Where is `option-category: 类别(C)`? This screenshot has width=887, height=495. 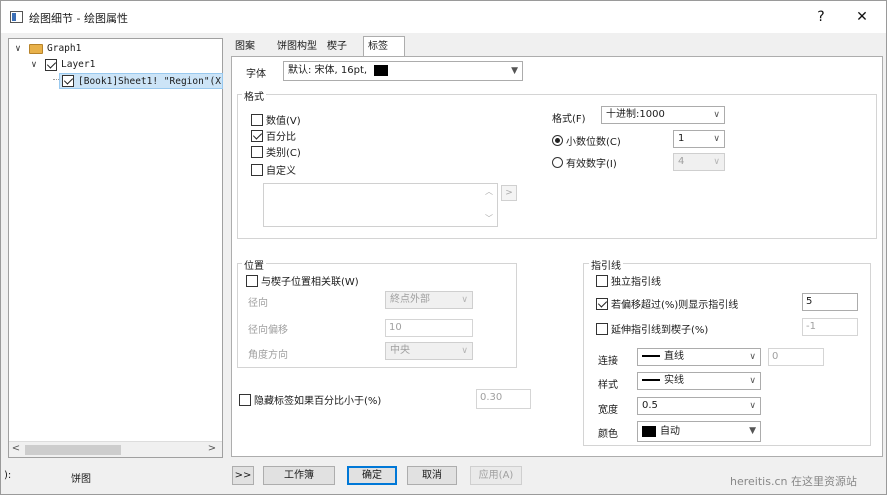
option-category: 类别(C) is located at coordinates (276, 151).